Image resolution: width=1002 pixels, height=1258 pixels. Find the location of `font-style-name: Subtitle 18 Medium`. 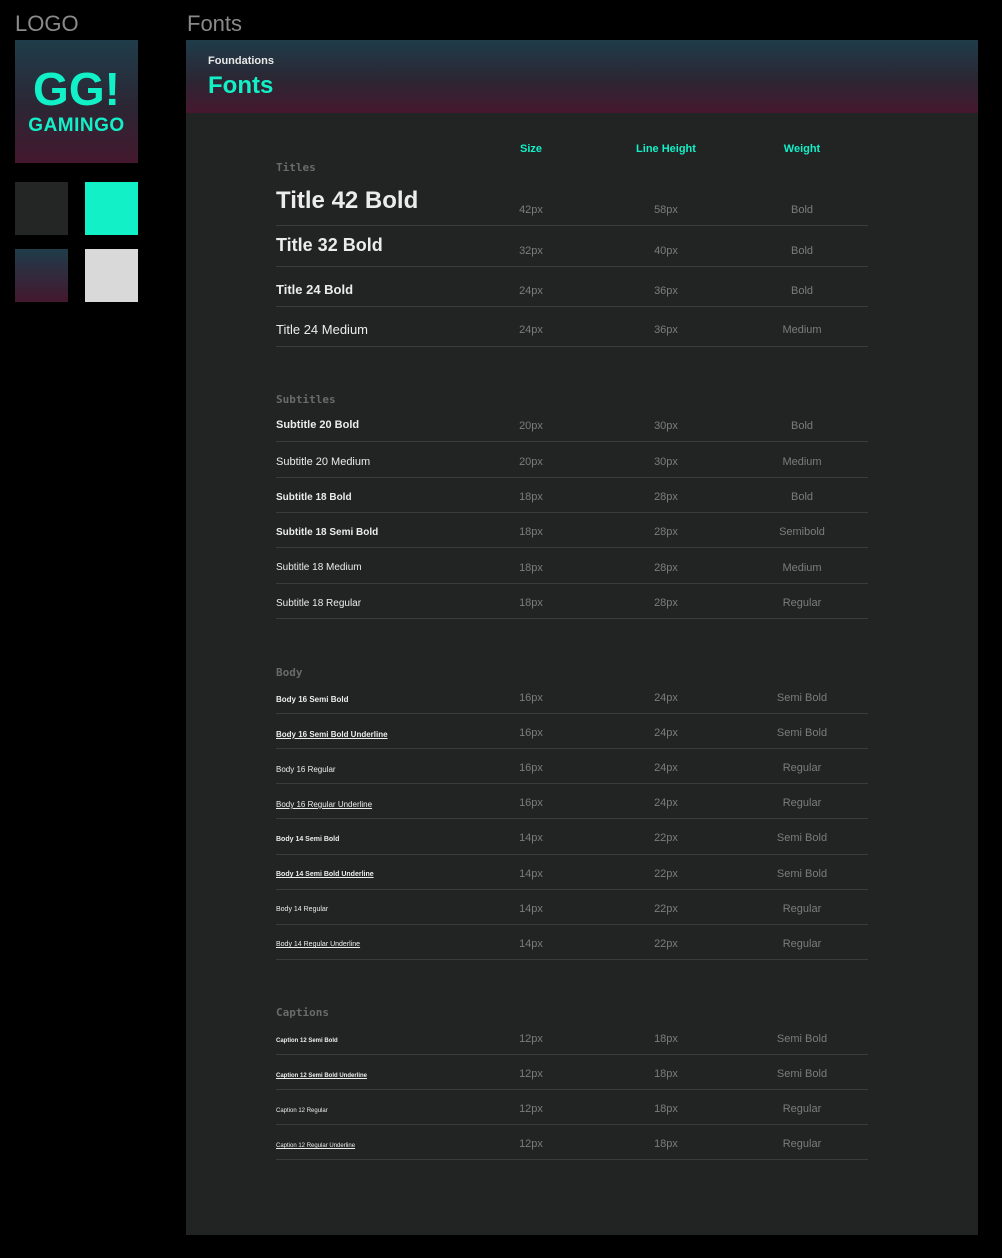

font-style-name: Subtitle 18 Medium is located at coordinates (319, 567).